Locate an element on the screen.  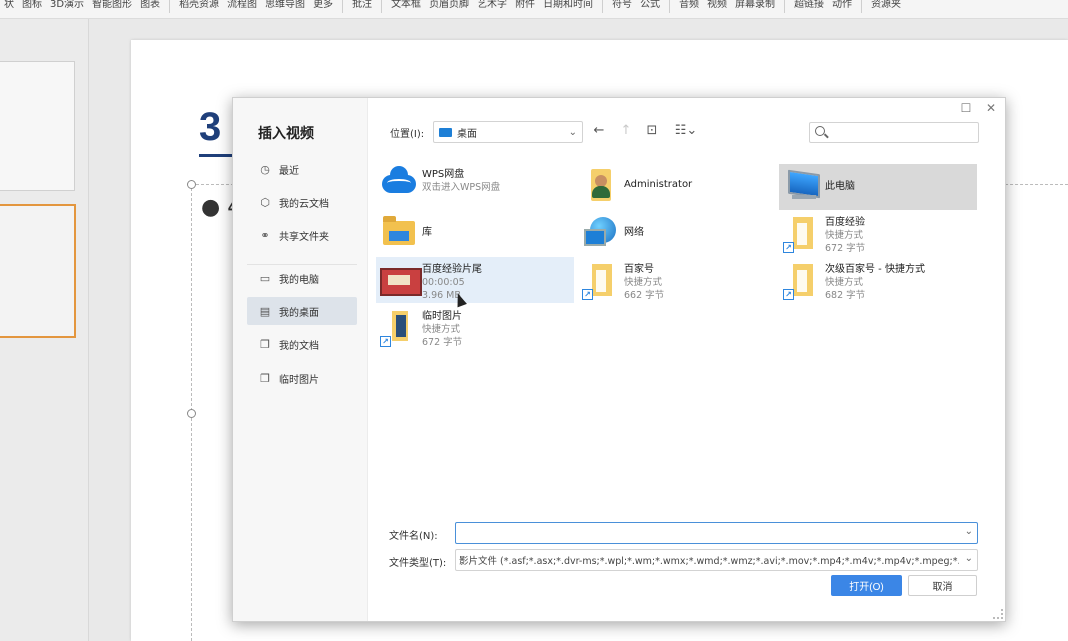
file-name: 百度经验 is located at coordinates (845, 222).